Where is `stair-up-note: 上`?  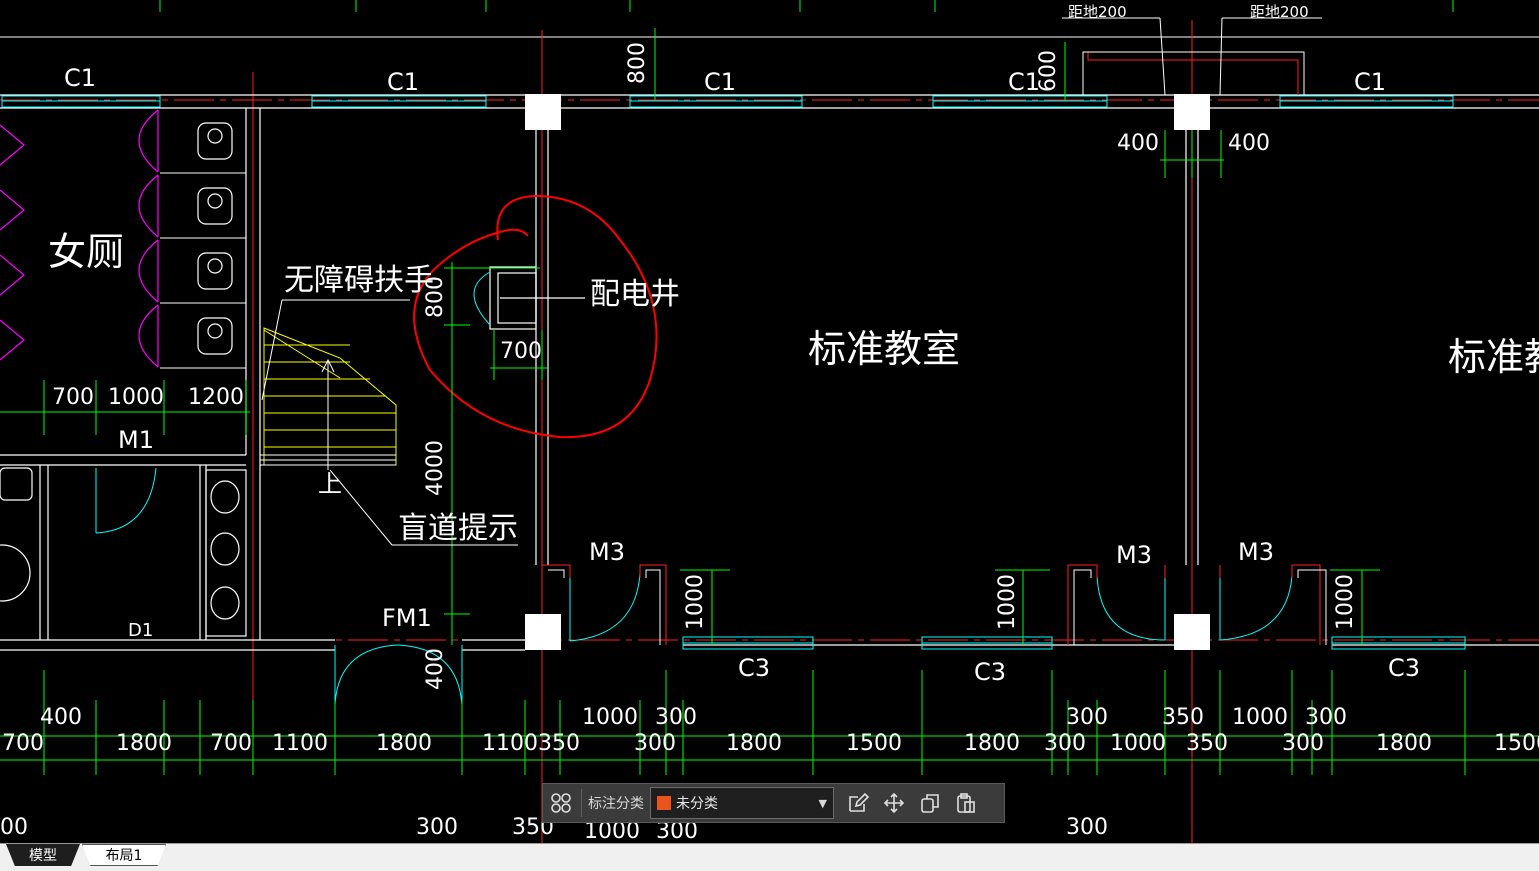
stair-up-note: 上 is located at coordinates (330, 484).